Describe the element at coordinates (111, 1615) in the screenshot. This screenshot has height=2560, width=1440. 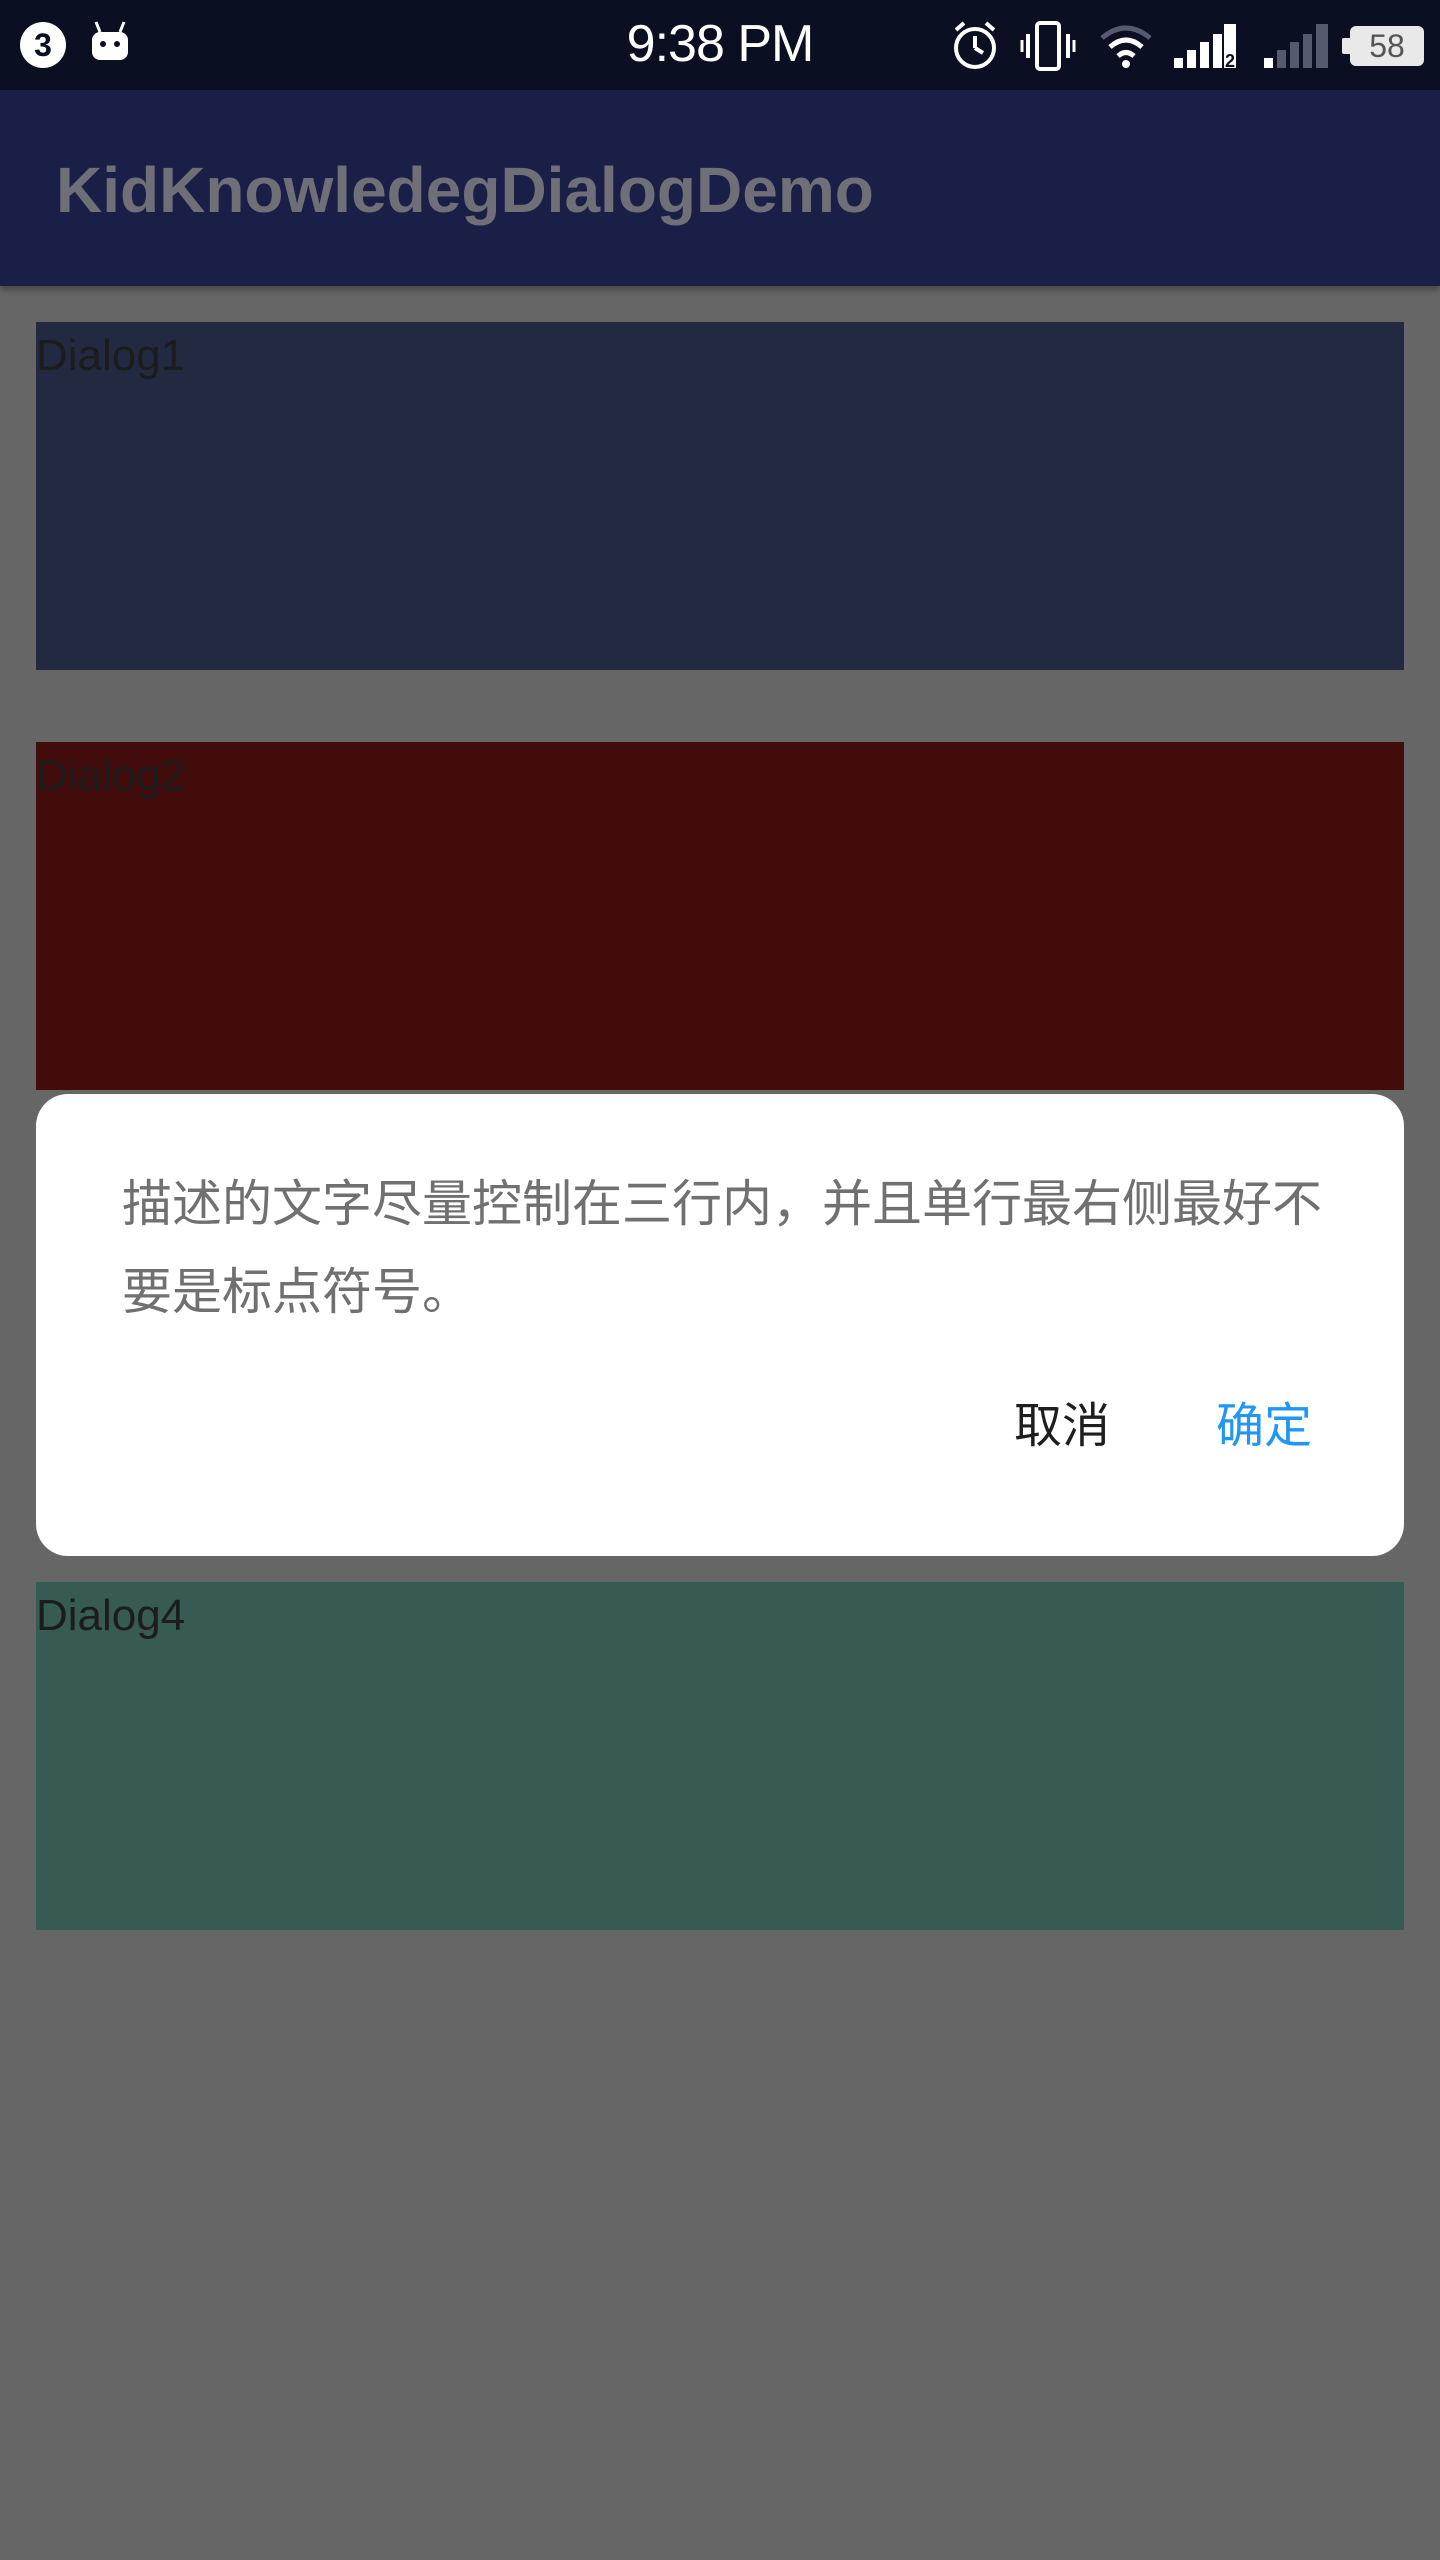
I see `dialog4-label: Dialog4` at that location.